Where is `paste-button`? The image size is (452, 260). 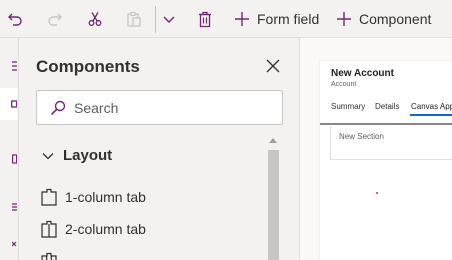
paste-button is located at coordinates (134, 19).